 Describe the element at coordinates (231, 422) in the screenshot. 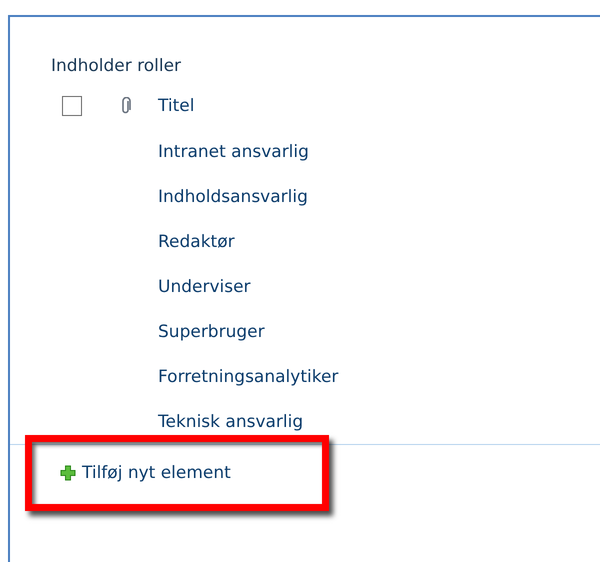

I see `list-item-link: Teknisk ansvarlig` at that location.